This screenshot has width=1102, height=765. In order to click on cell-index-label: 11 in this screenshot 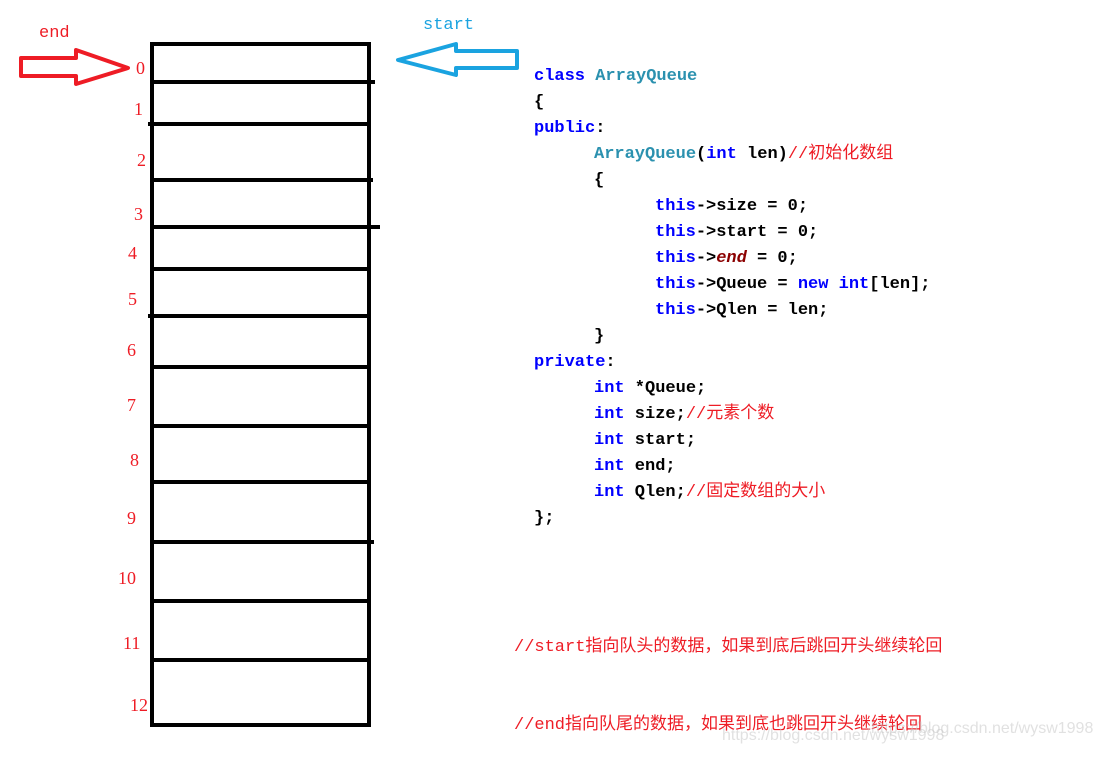, I will do `click(132, 643)`.